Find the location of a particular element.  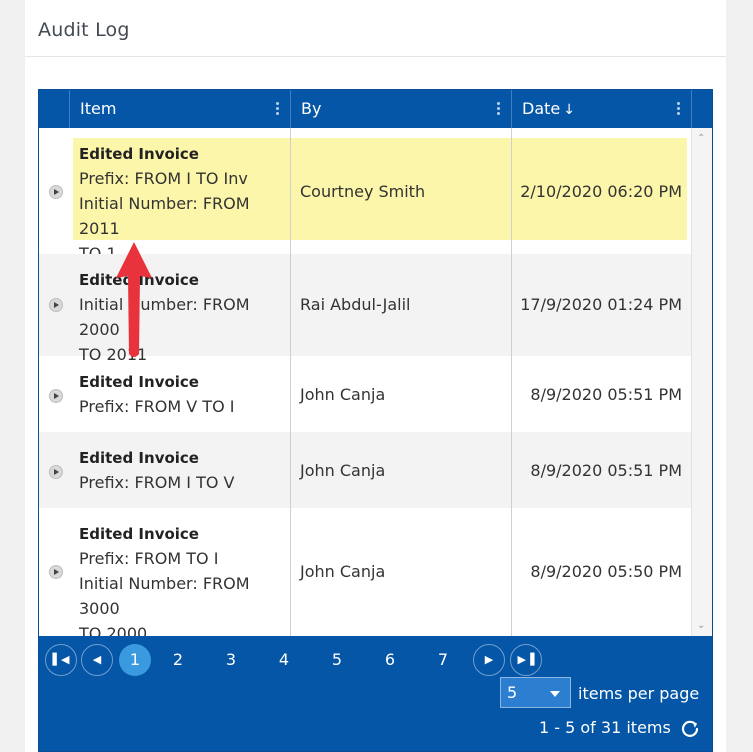

by-cell: Courtney Smith is located at coordinates (363, 191).